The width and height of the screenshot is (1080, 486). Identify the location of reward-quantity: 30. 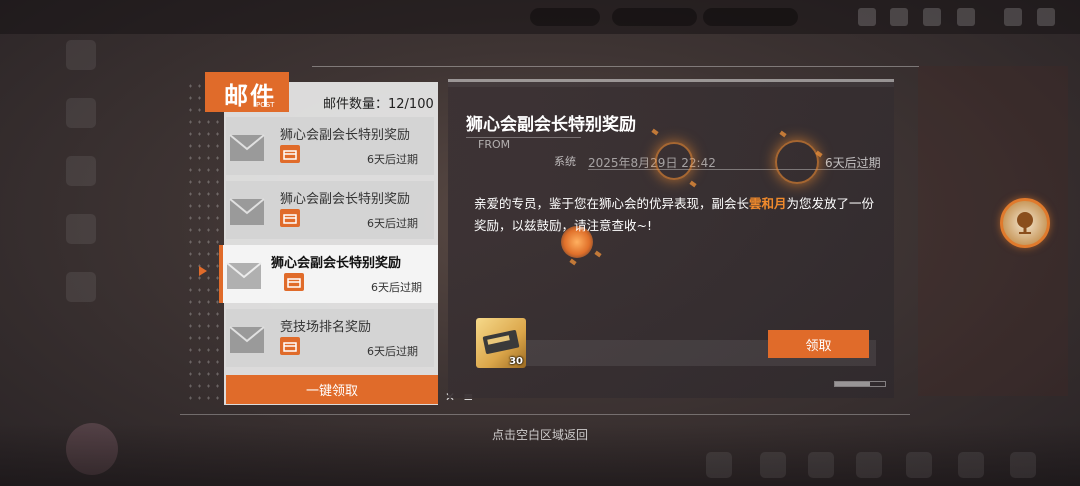
(516, 361).